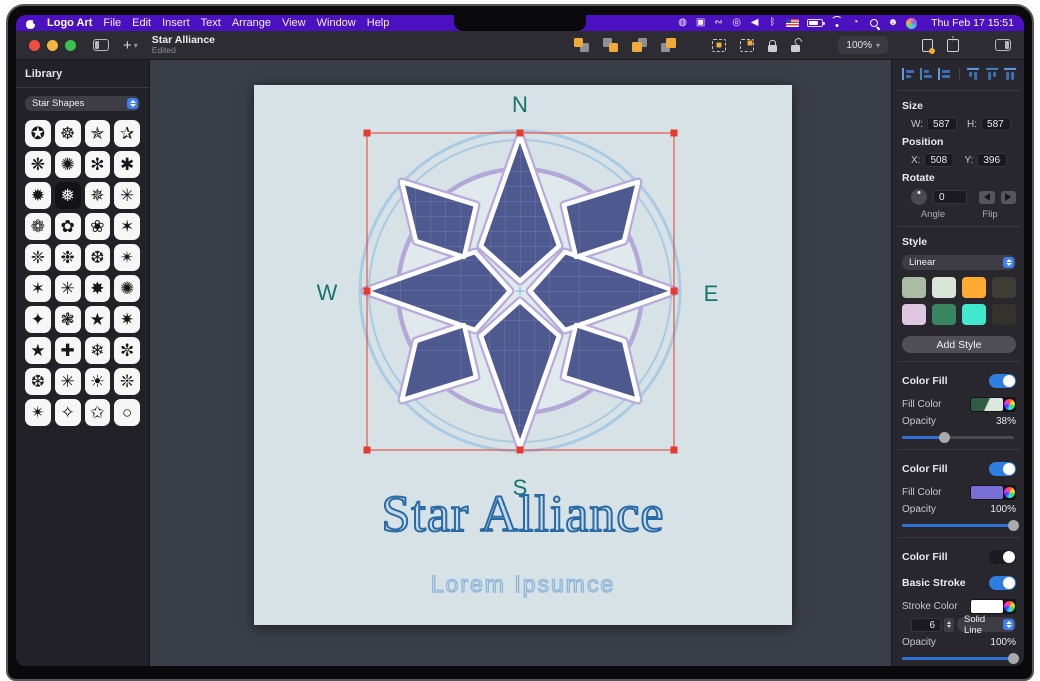 This screenshot has width=1040, height=681. Describe the element at coordinates (959, 344) in the screenshot. I see `add-style-button: Add Style` at that location.